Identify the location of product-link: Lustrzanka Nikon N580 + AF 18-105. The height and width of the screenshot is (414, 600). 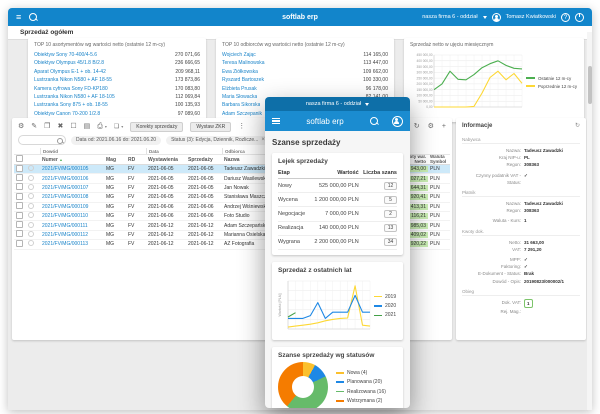
(74, 97).